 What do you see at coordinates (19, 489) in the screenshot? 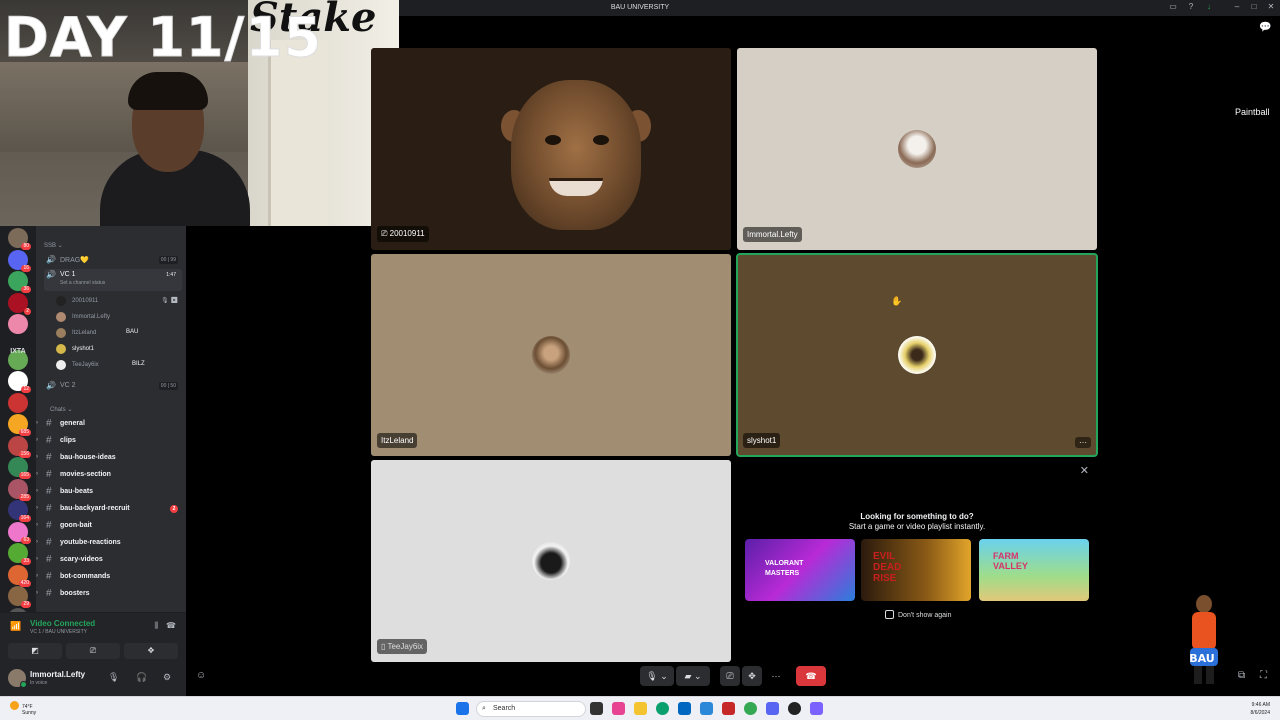
I see `server-icon: 285` at bounding box center [19, 489].